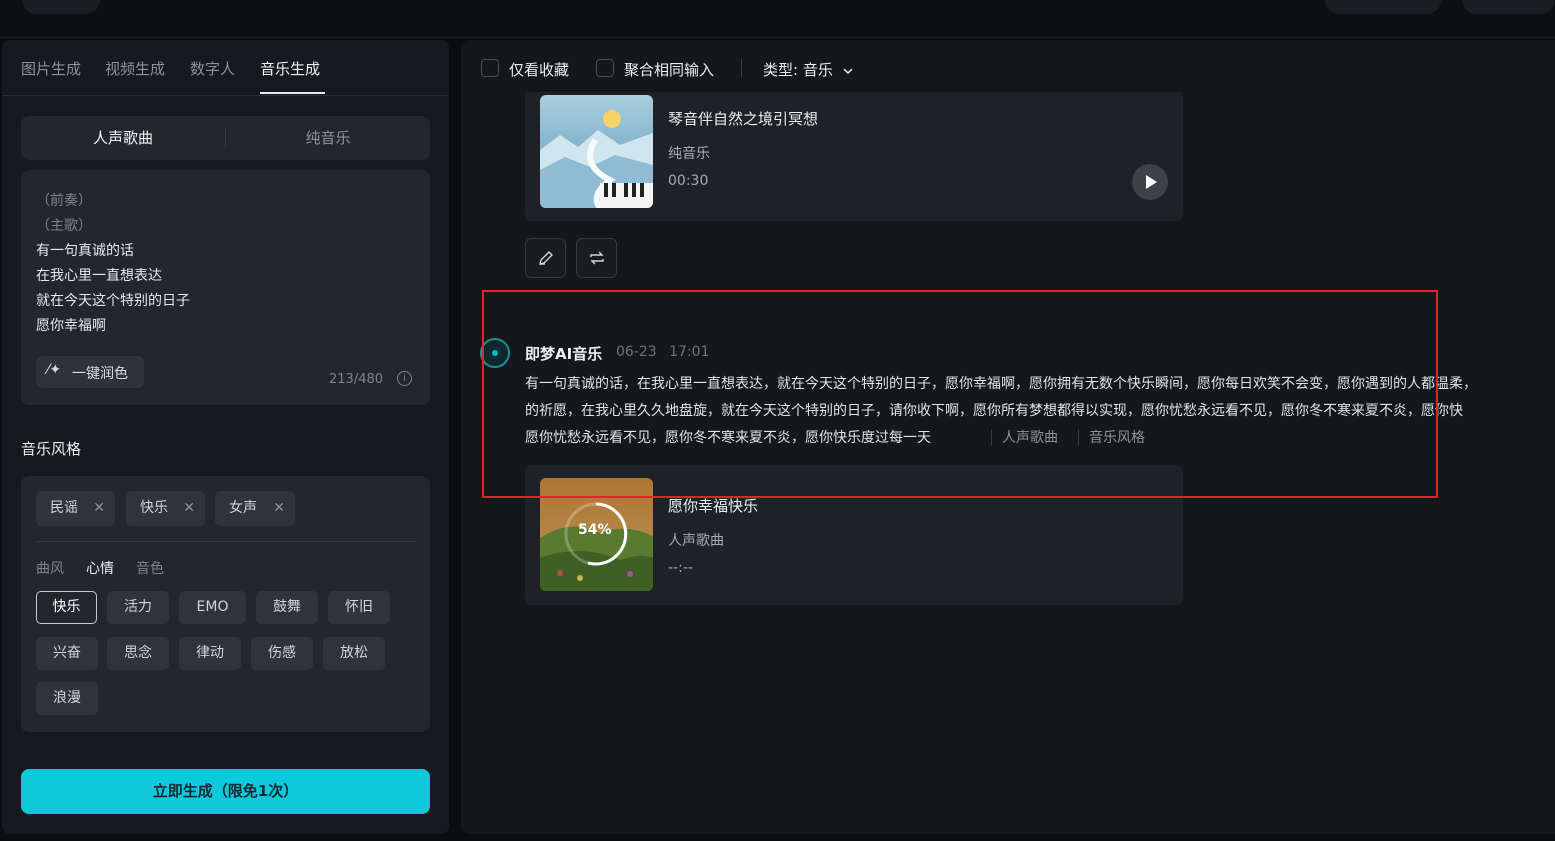 This screenshot has width=1555, height=841. What do you see at coordinates (99, 276) in the screenshot?
I see `lyric-line: 在我心里一直想表达` at bounding box center [99, 276].